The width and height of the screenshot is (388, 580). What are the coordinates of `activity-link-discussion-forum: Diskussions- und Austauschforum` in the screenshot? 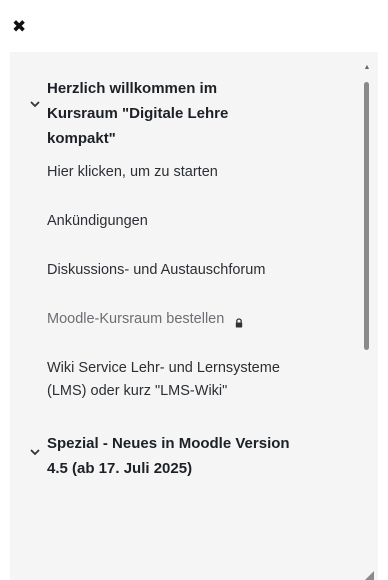 It's located at (194, 270).